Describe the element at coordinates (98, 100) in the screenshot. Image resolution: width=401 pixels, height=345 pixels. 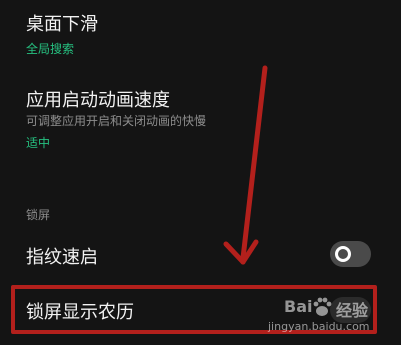
I see `app-animation-title: 应用启动动画速度` at that location.